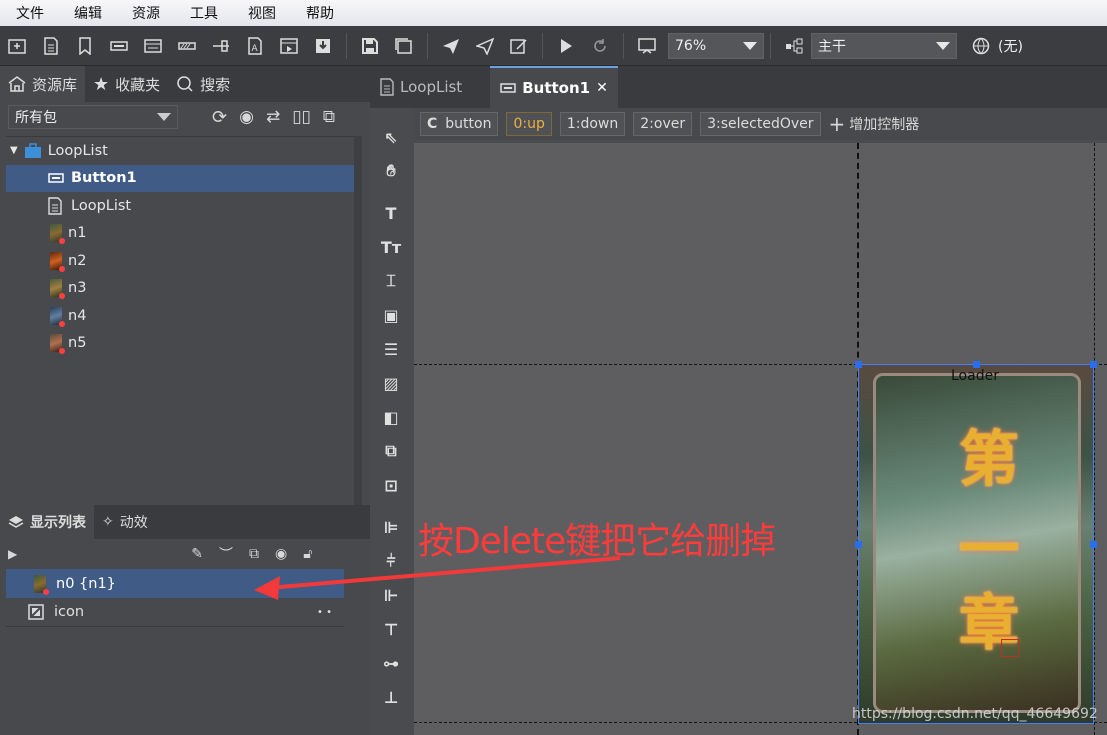 This screenshot has height=735, width=1107. What do you see at coordinates (183, 261) in the screenshot?
I see `tree-item-n2: n2` at bounding box center [183, 261].